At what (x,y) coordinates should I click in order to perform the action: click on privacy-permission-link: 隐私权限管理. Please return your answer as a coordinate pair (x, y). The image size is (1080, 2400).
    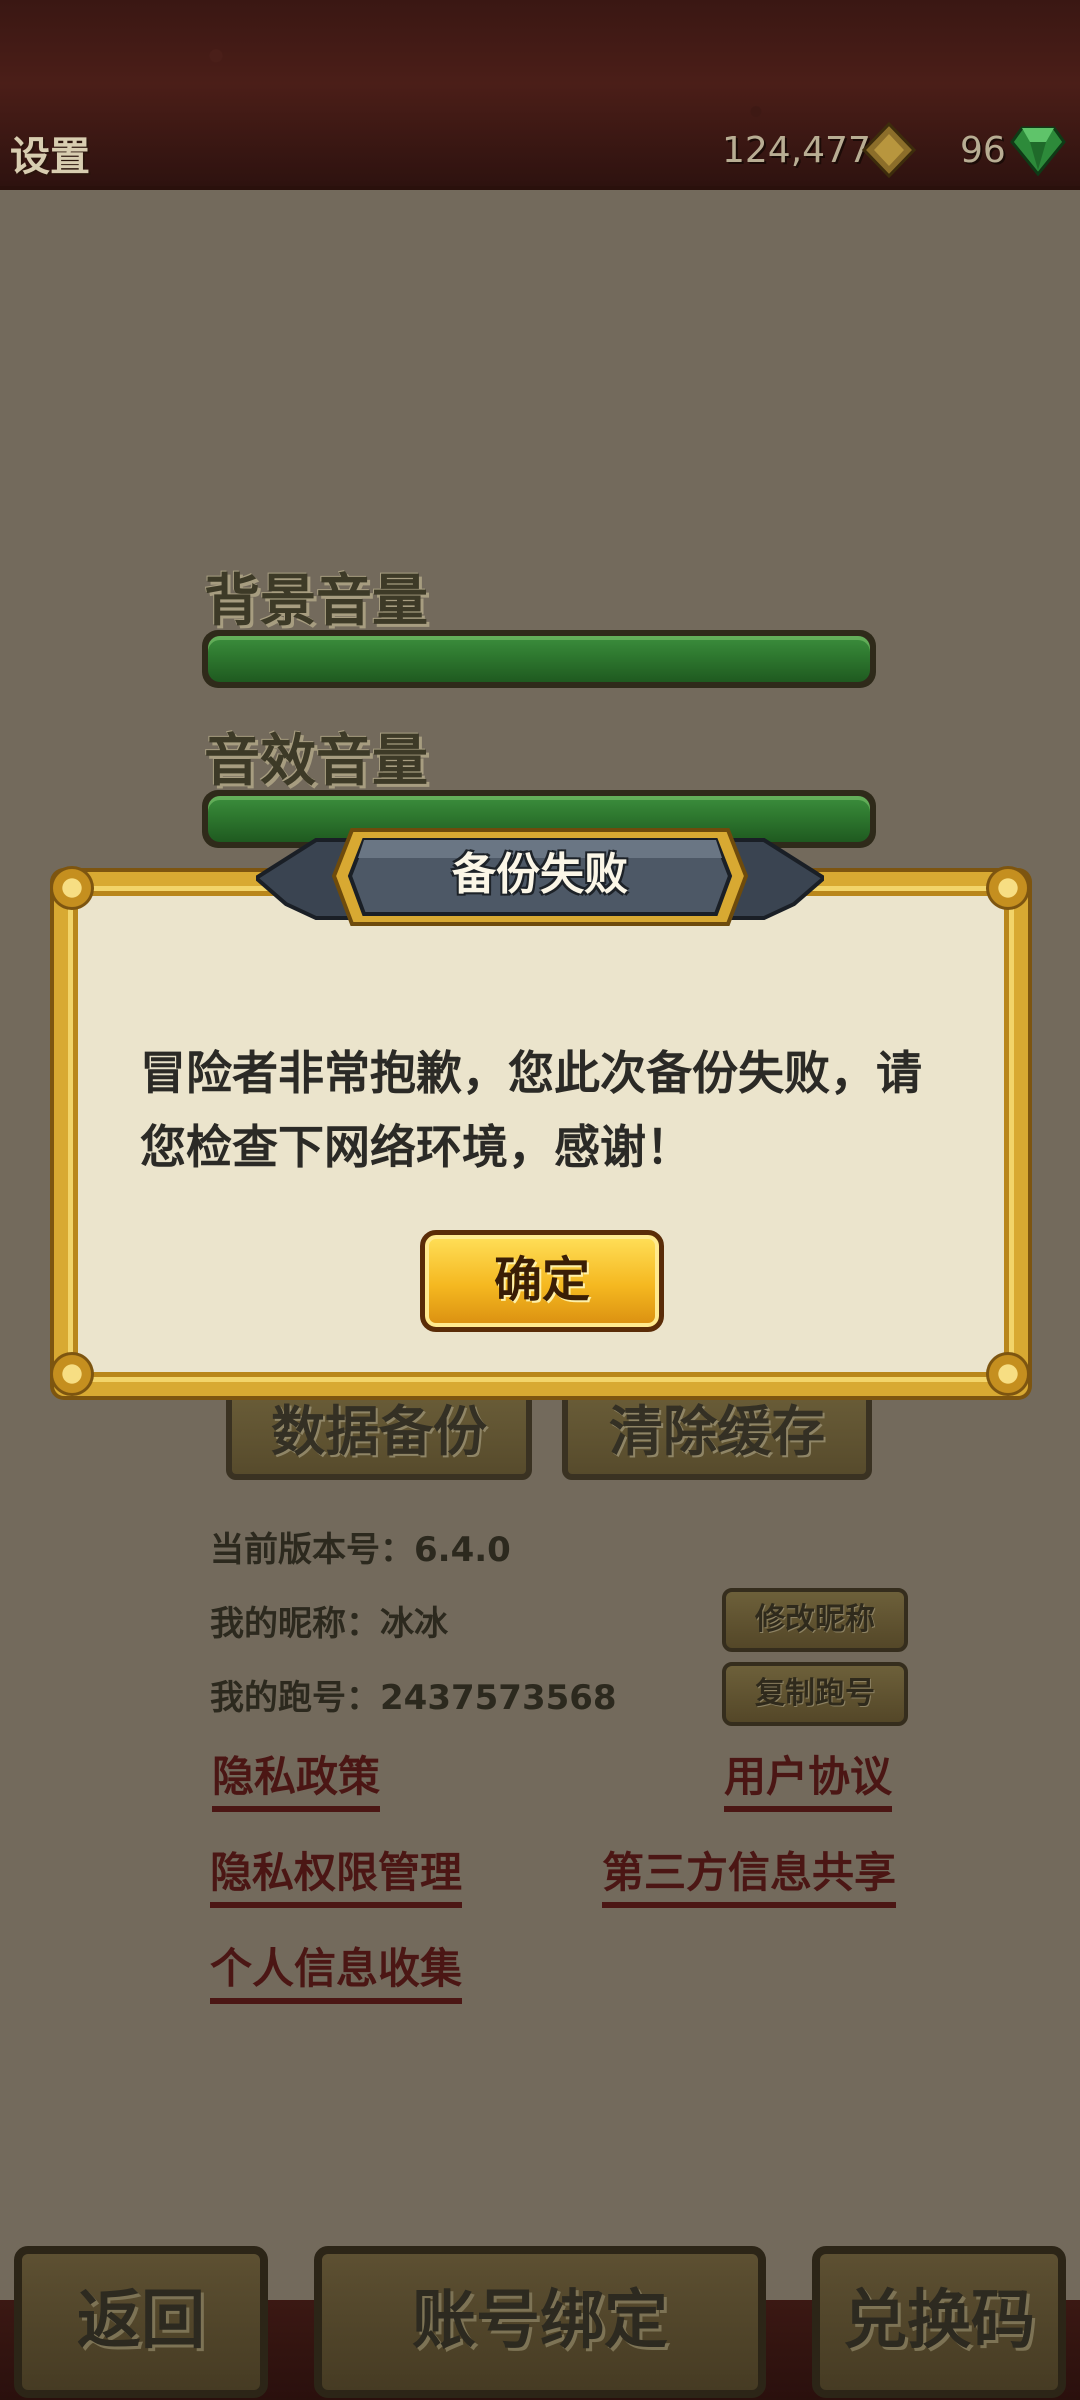
    Looking at the image, I should click on (336, 1877).